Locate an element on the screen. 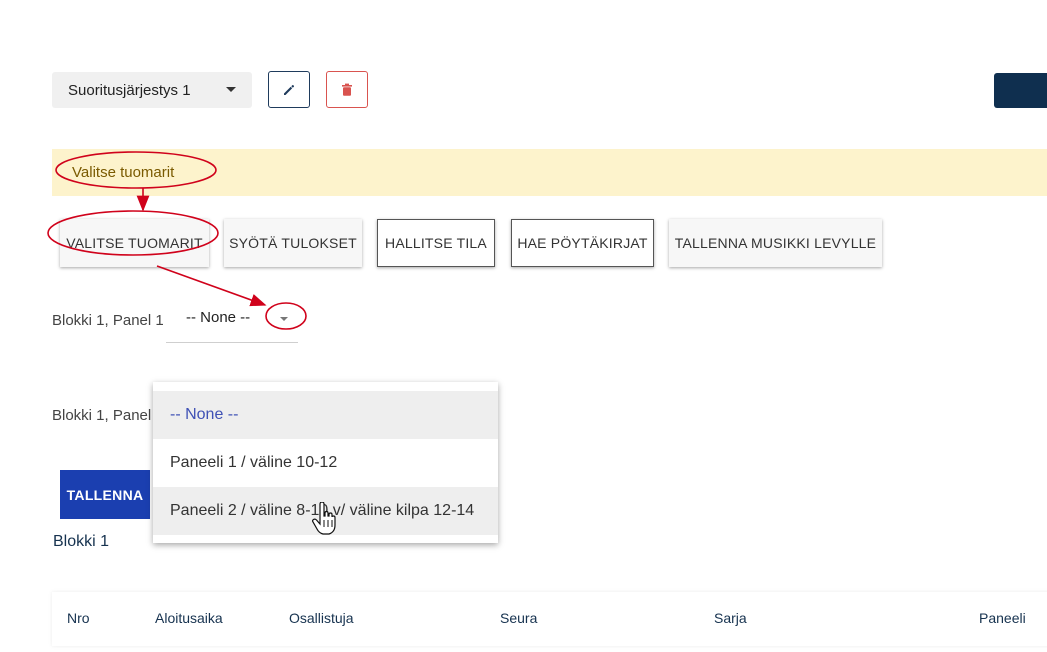 The height and width of the screenshot is (652, 1047). select-judges-label: VALITSE TUOMARIT is located at coordinates (134, 243).